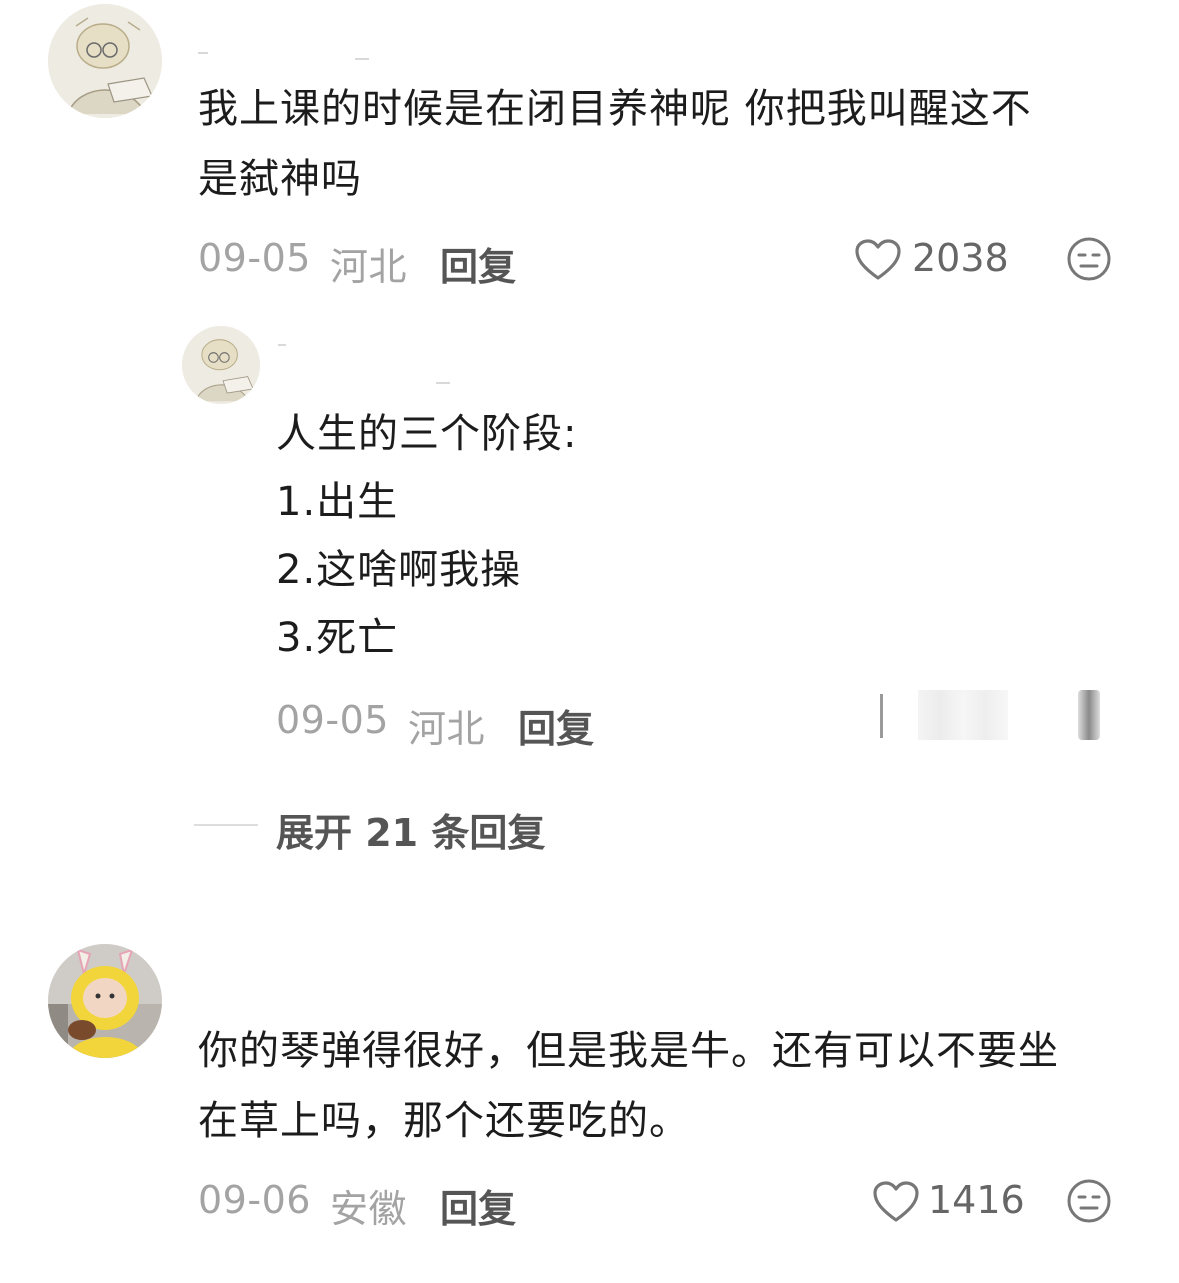 The width and height of the screenshot is (1179, 1283). I want to click on comment-line: 在草上吗，那个还要吃的。, so click(444, 1121).